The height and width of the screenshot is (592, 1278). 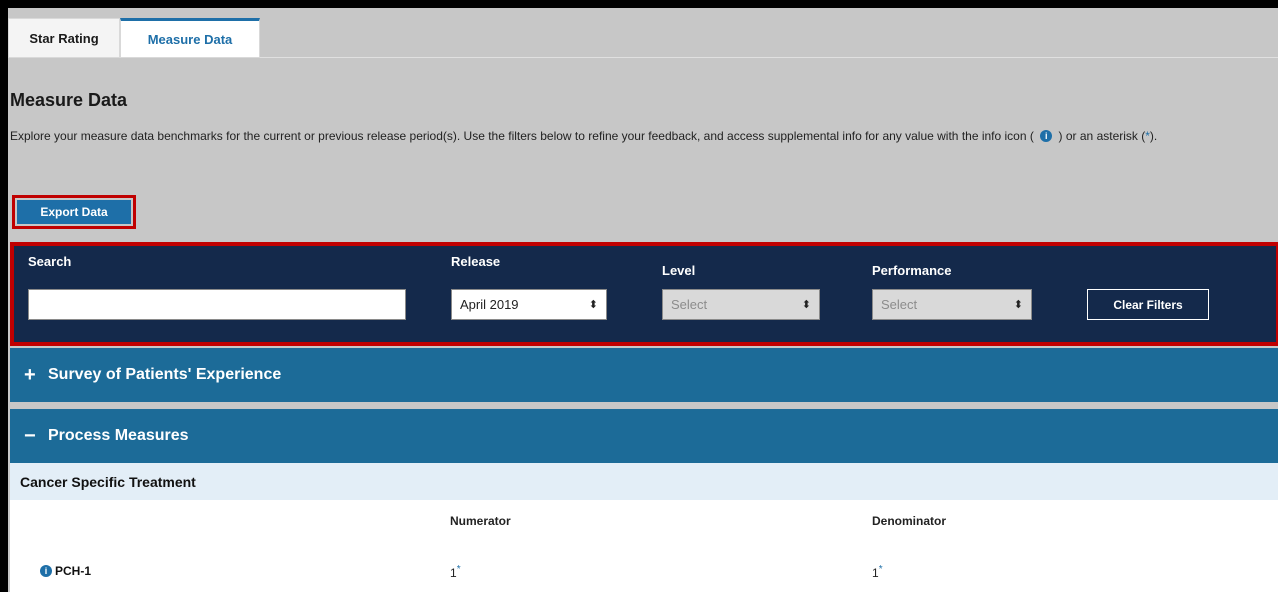 I want to click on level-select-value: Select, so click(x=689, y=304).